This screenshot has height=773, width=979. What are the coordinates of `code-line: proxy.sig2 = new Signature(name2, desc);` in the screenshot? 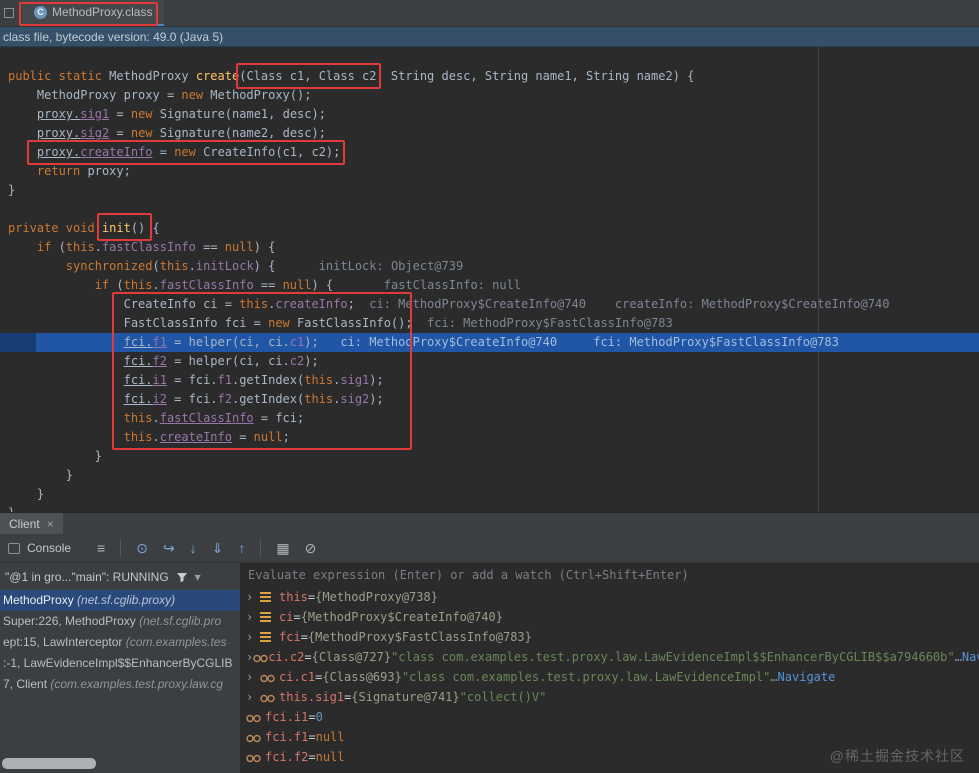 It's located at (489, 133).